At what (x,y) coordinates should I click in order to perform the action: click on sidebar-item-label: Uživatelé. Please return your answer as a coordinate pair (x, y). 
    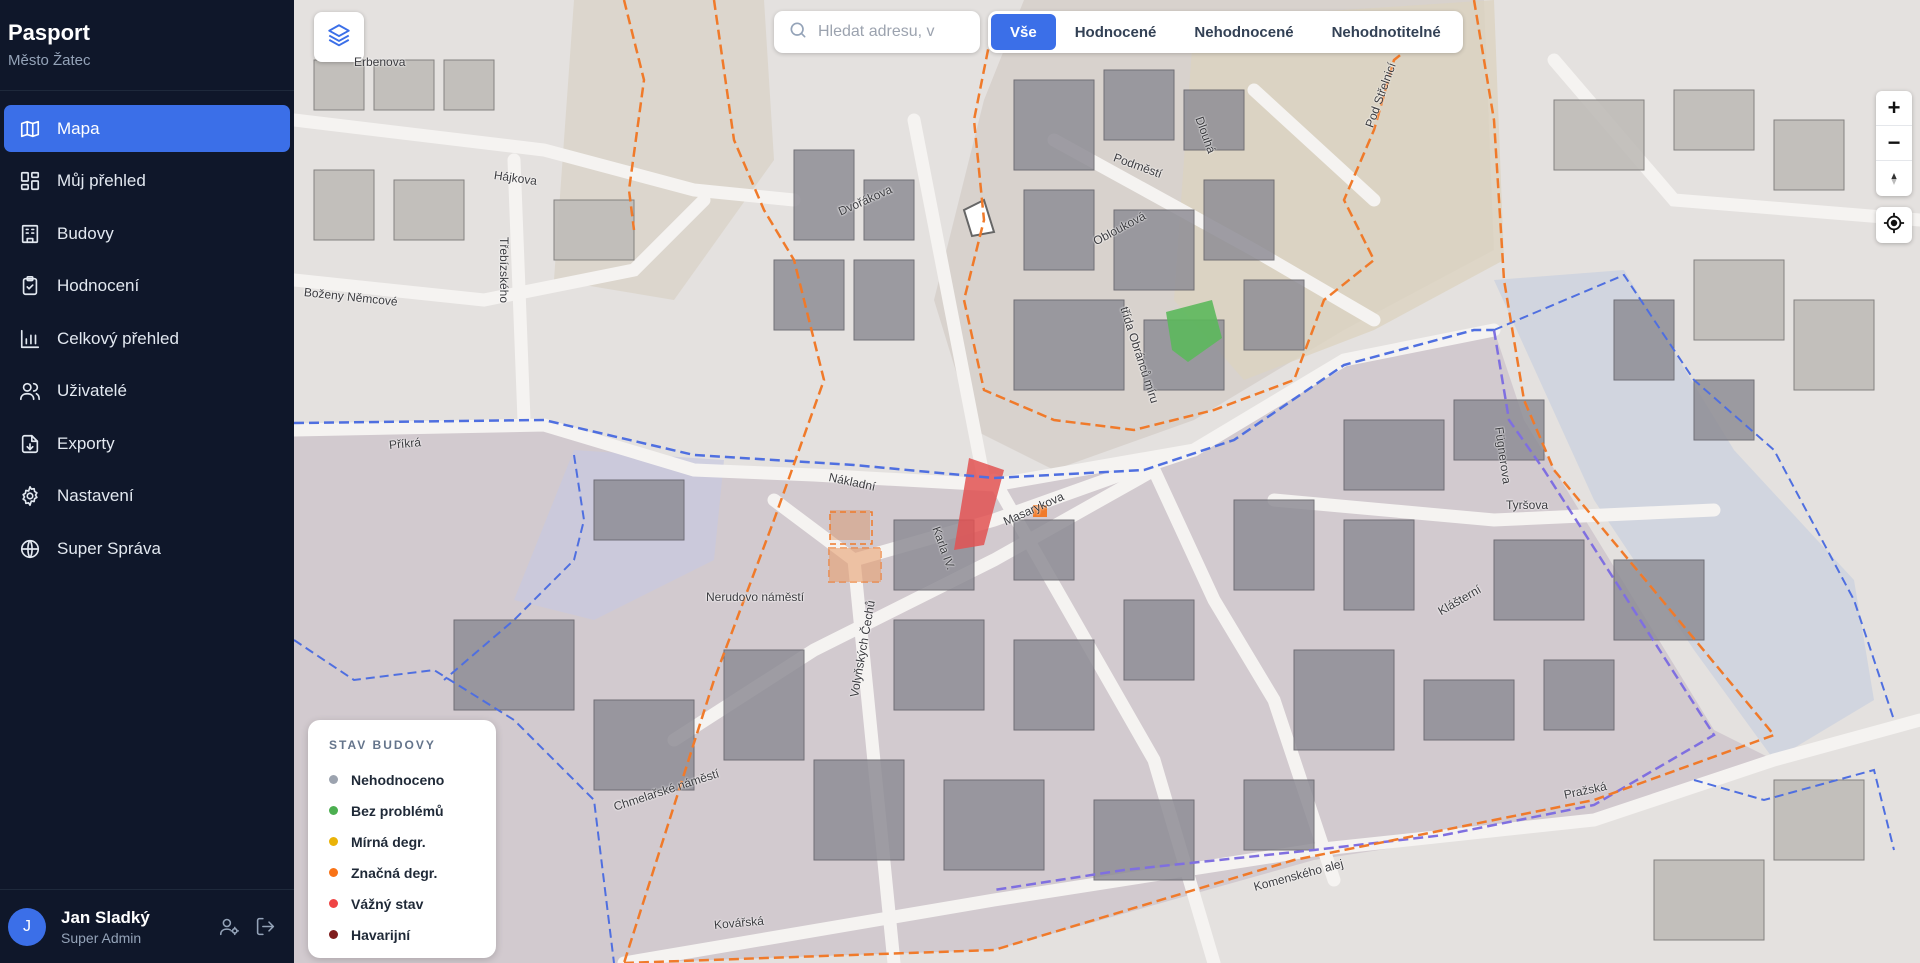
    Looking at the image, I should click on (92, 390).